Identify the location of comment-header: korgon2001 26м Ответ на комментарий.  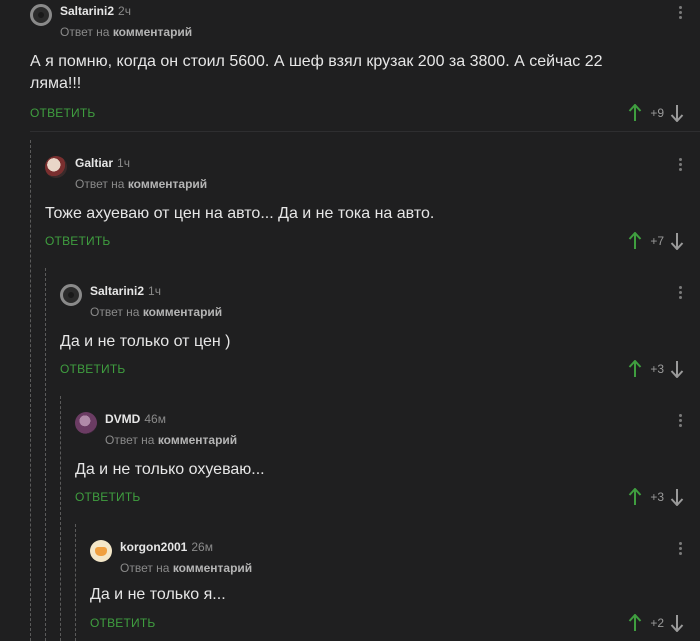
(171, 557).